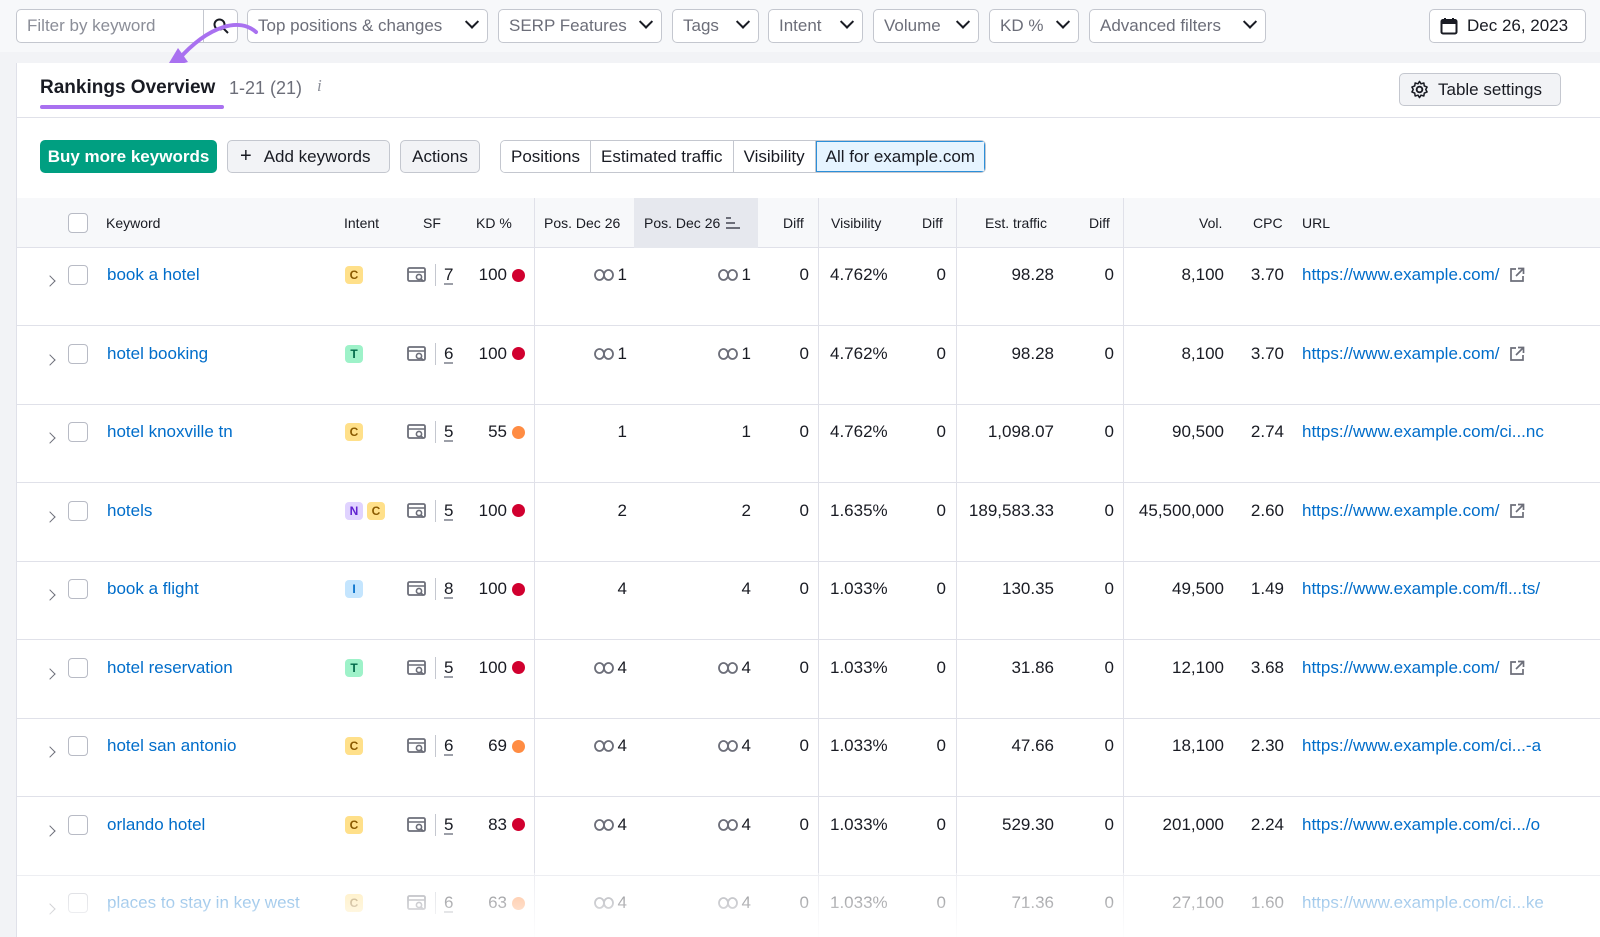 The image size is (1600, 937). What do you see at coordinates (78, 223) in the screenshot?
I see `select-all-checkbox` at bounding box center [78, 223].